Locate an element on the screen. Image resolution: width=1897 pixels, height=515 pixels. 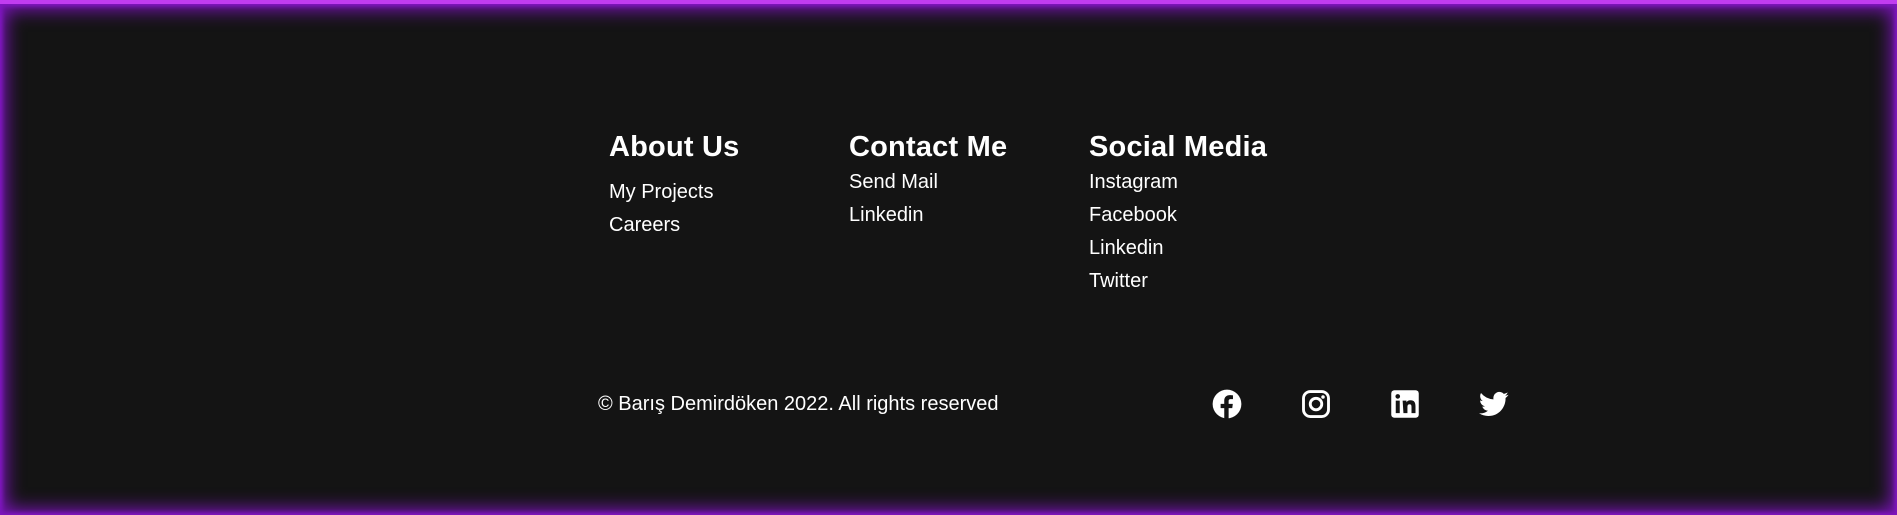
link-social-linkedin: Linkedin is located at coordinates (1209, 248).